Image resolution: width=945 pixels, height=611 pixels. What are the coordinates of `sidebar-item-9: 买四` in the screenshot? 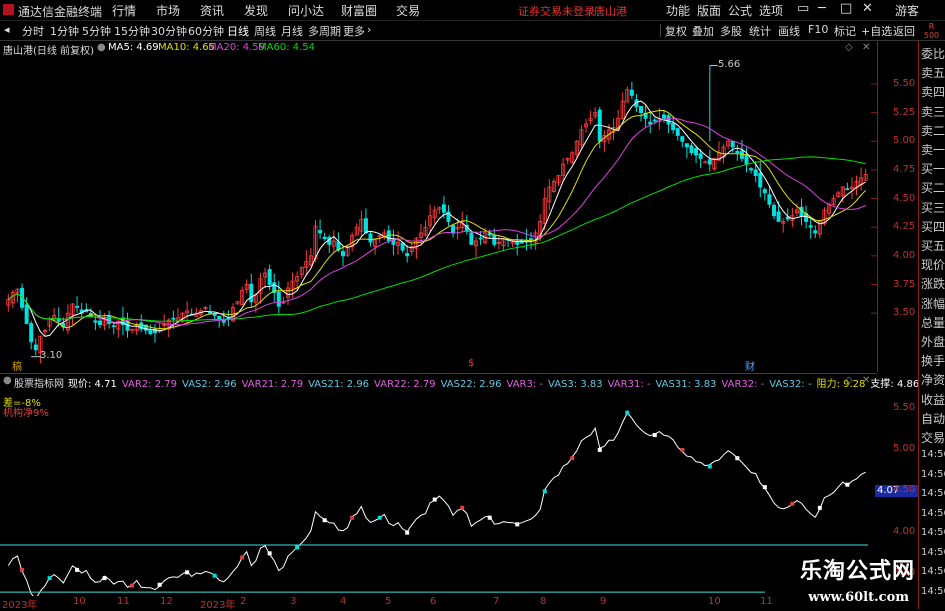 It's located at (933, 226).